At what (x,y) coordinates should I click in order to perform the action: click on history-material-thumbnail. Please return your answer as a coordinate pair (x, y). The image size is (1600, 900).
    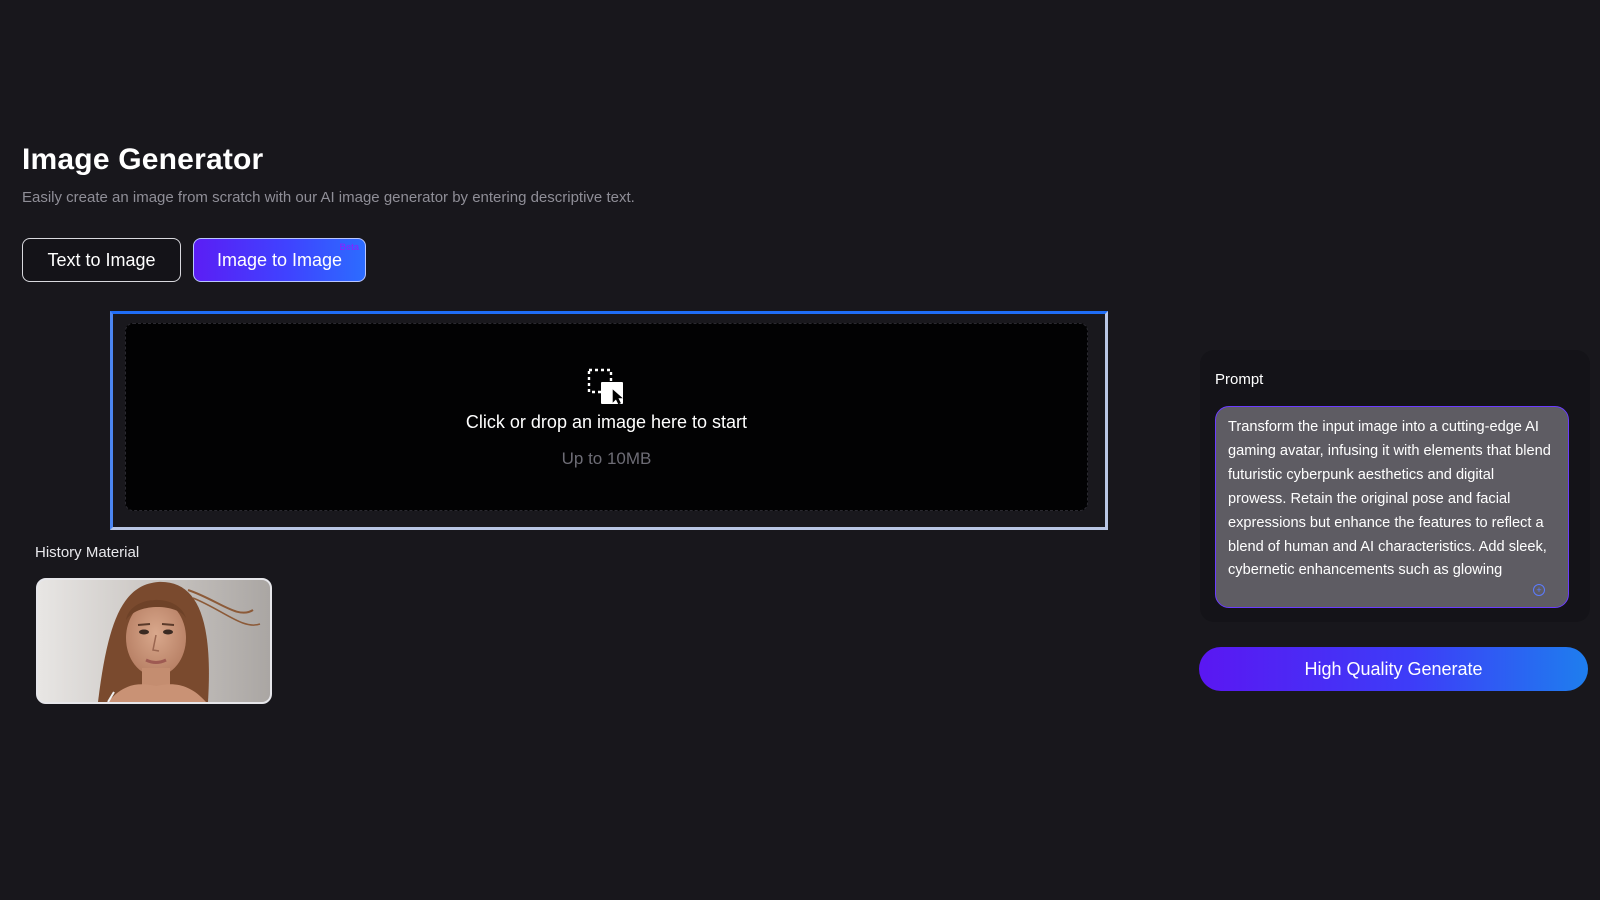
    Looking at the image, I should click on (154, 641).